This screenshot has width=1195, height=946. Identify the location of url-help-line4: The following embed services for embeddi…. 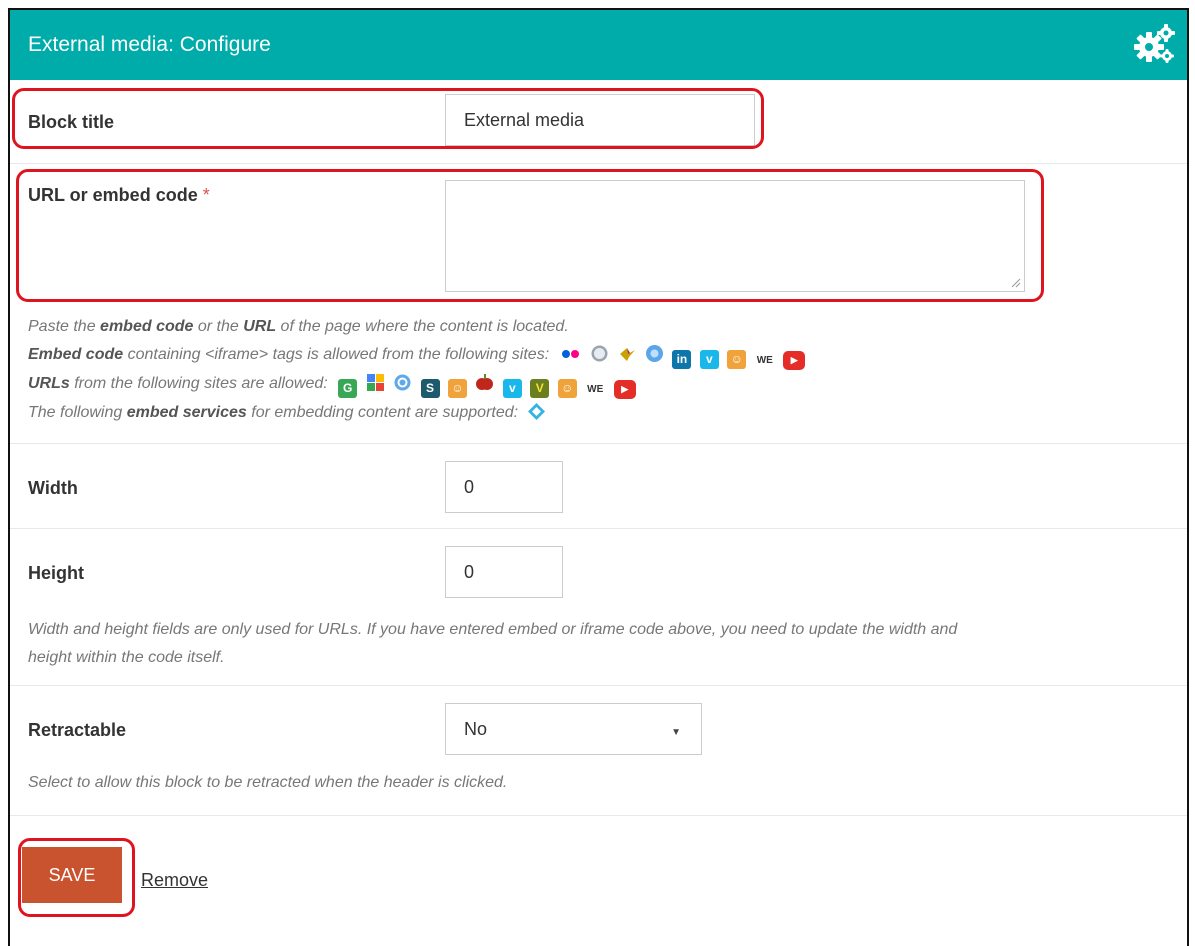
(588, 413).